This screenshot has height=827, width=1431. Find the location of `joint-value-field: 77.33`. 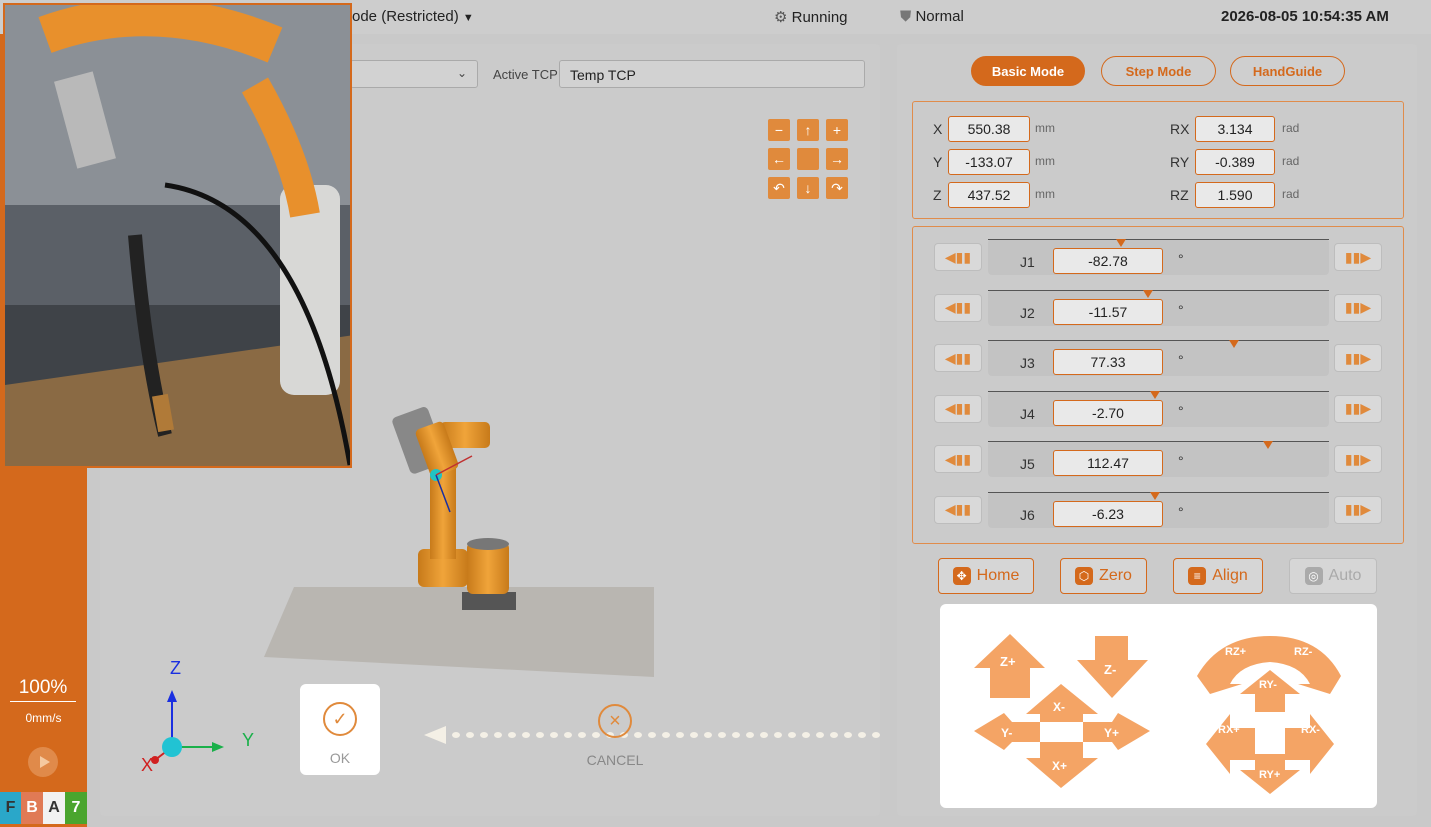

joint-value-field: 77.33 is located at coordinates (1108, 362).